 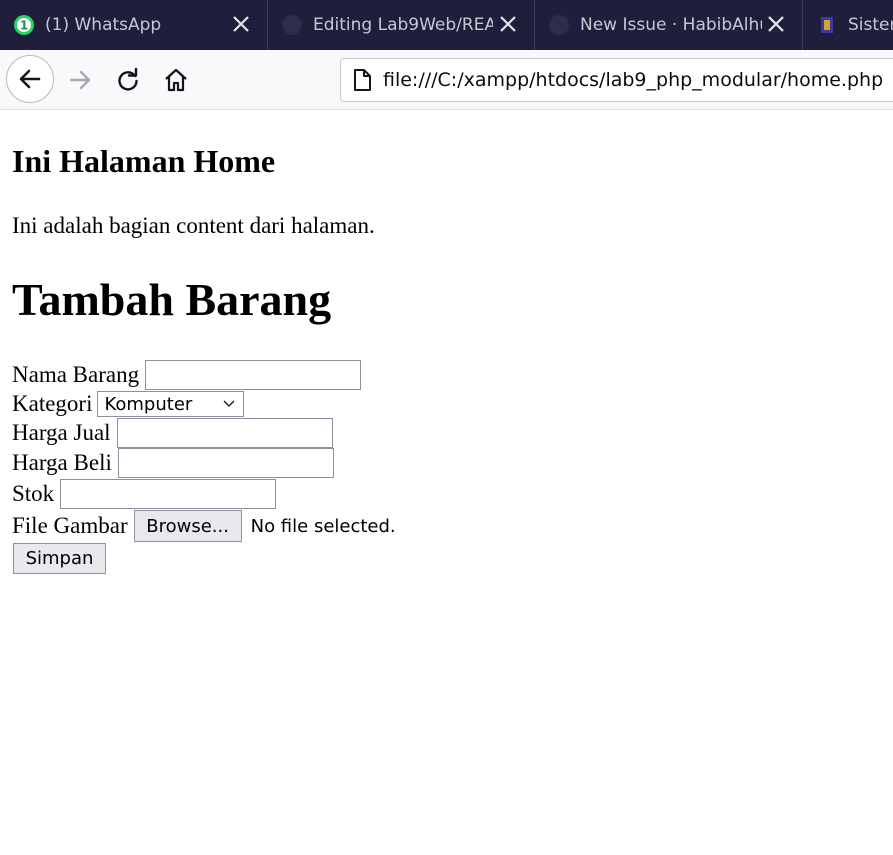 What do you see at coordinates (168, 494) in the screenshot?
I see `stok-input` at bounding box center [168, 494].